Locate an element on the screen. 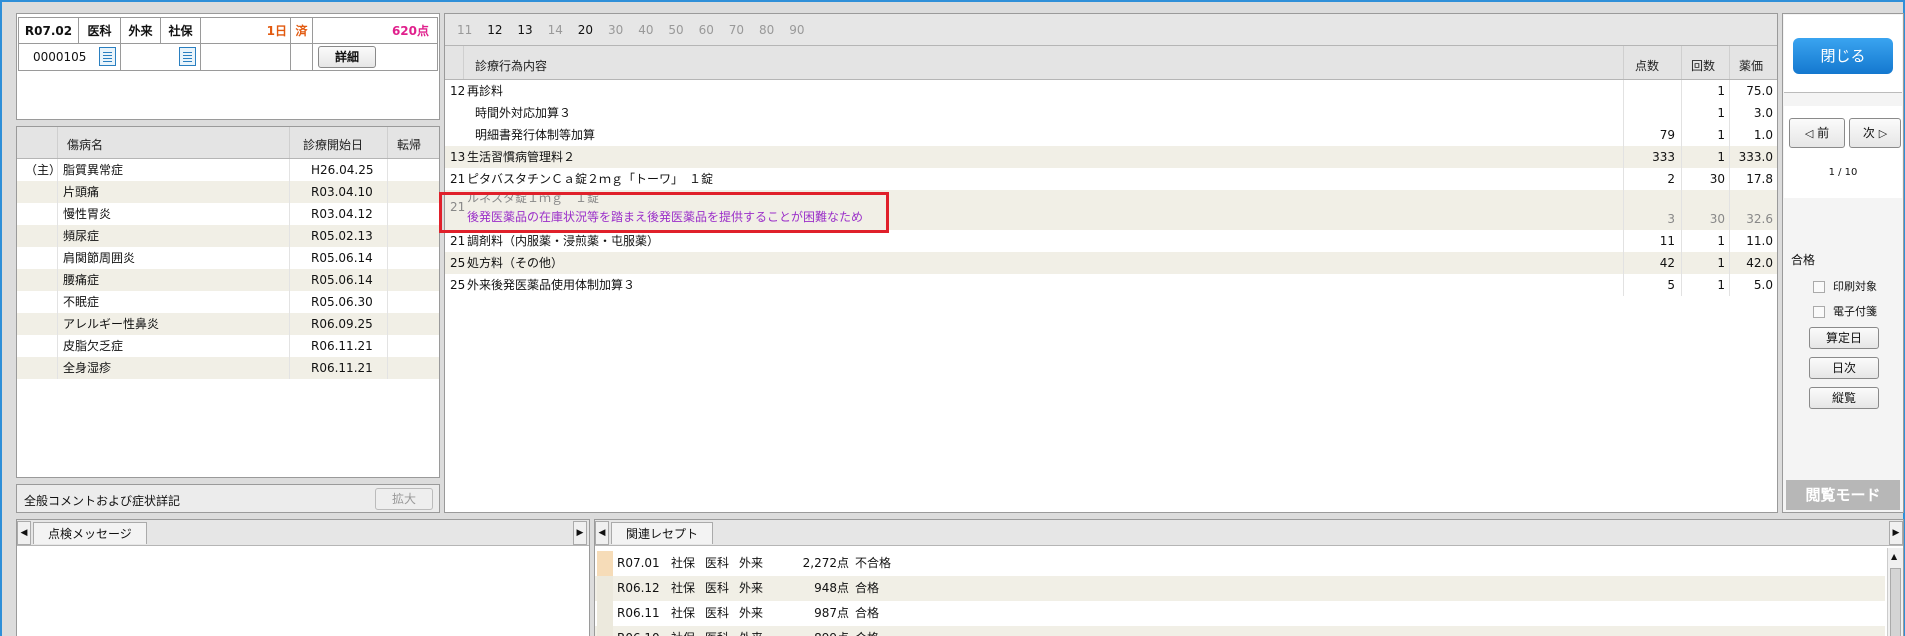  comment-label: 全般コメントおよび症状詳記 is located at coordinates (102, 501).